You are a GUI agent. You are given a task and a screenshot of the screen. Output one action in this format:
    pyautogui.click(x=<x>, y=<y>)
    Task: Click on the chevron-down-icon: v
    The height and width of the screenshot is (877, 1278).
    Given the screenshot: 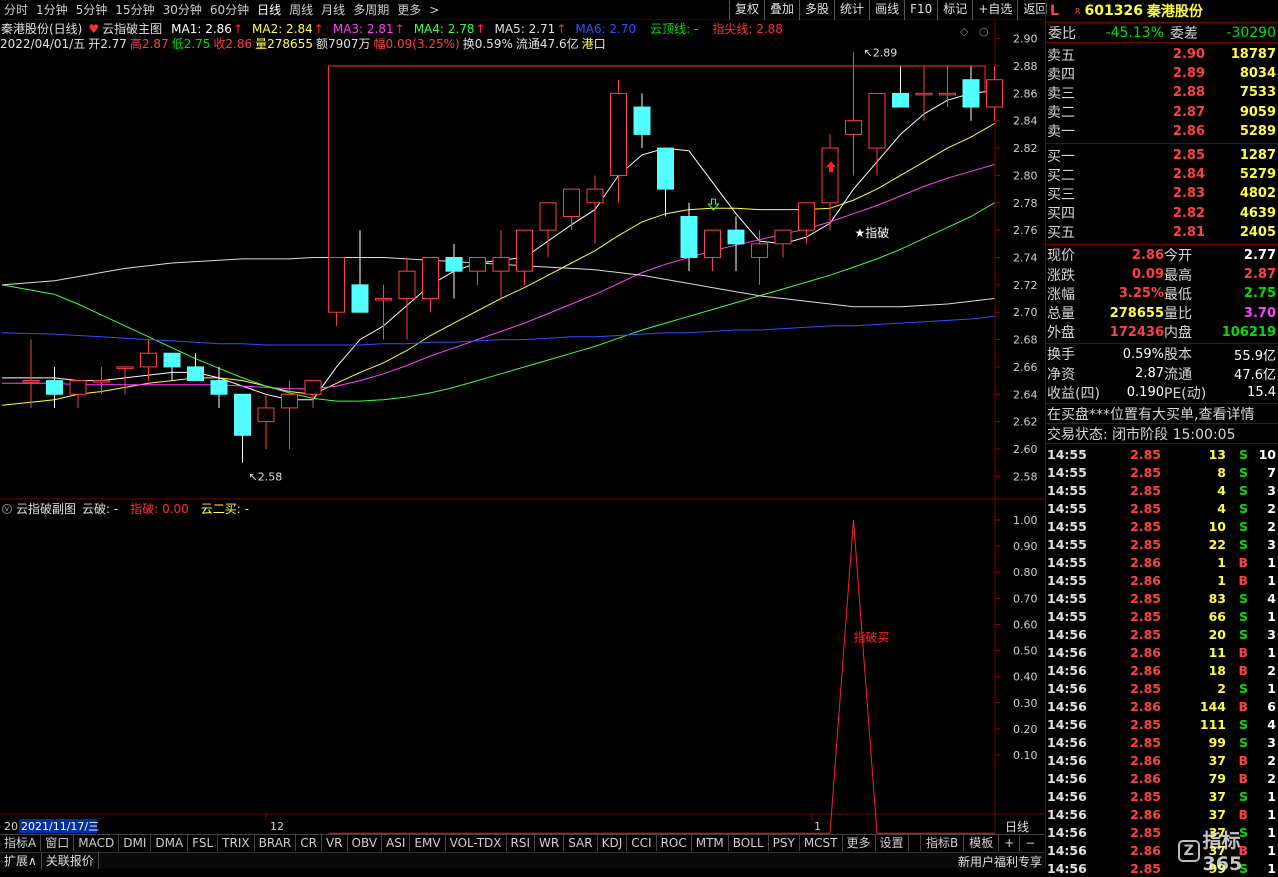 What is the action you would take?
    pyautogui.click(x=7, y=509)
    